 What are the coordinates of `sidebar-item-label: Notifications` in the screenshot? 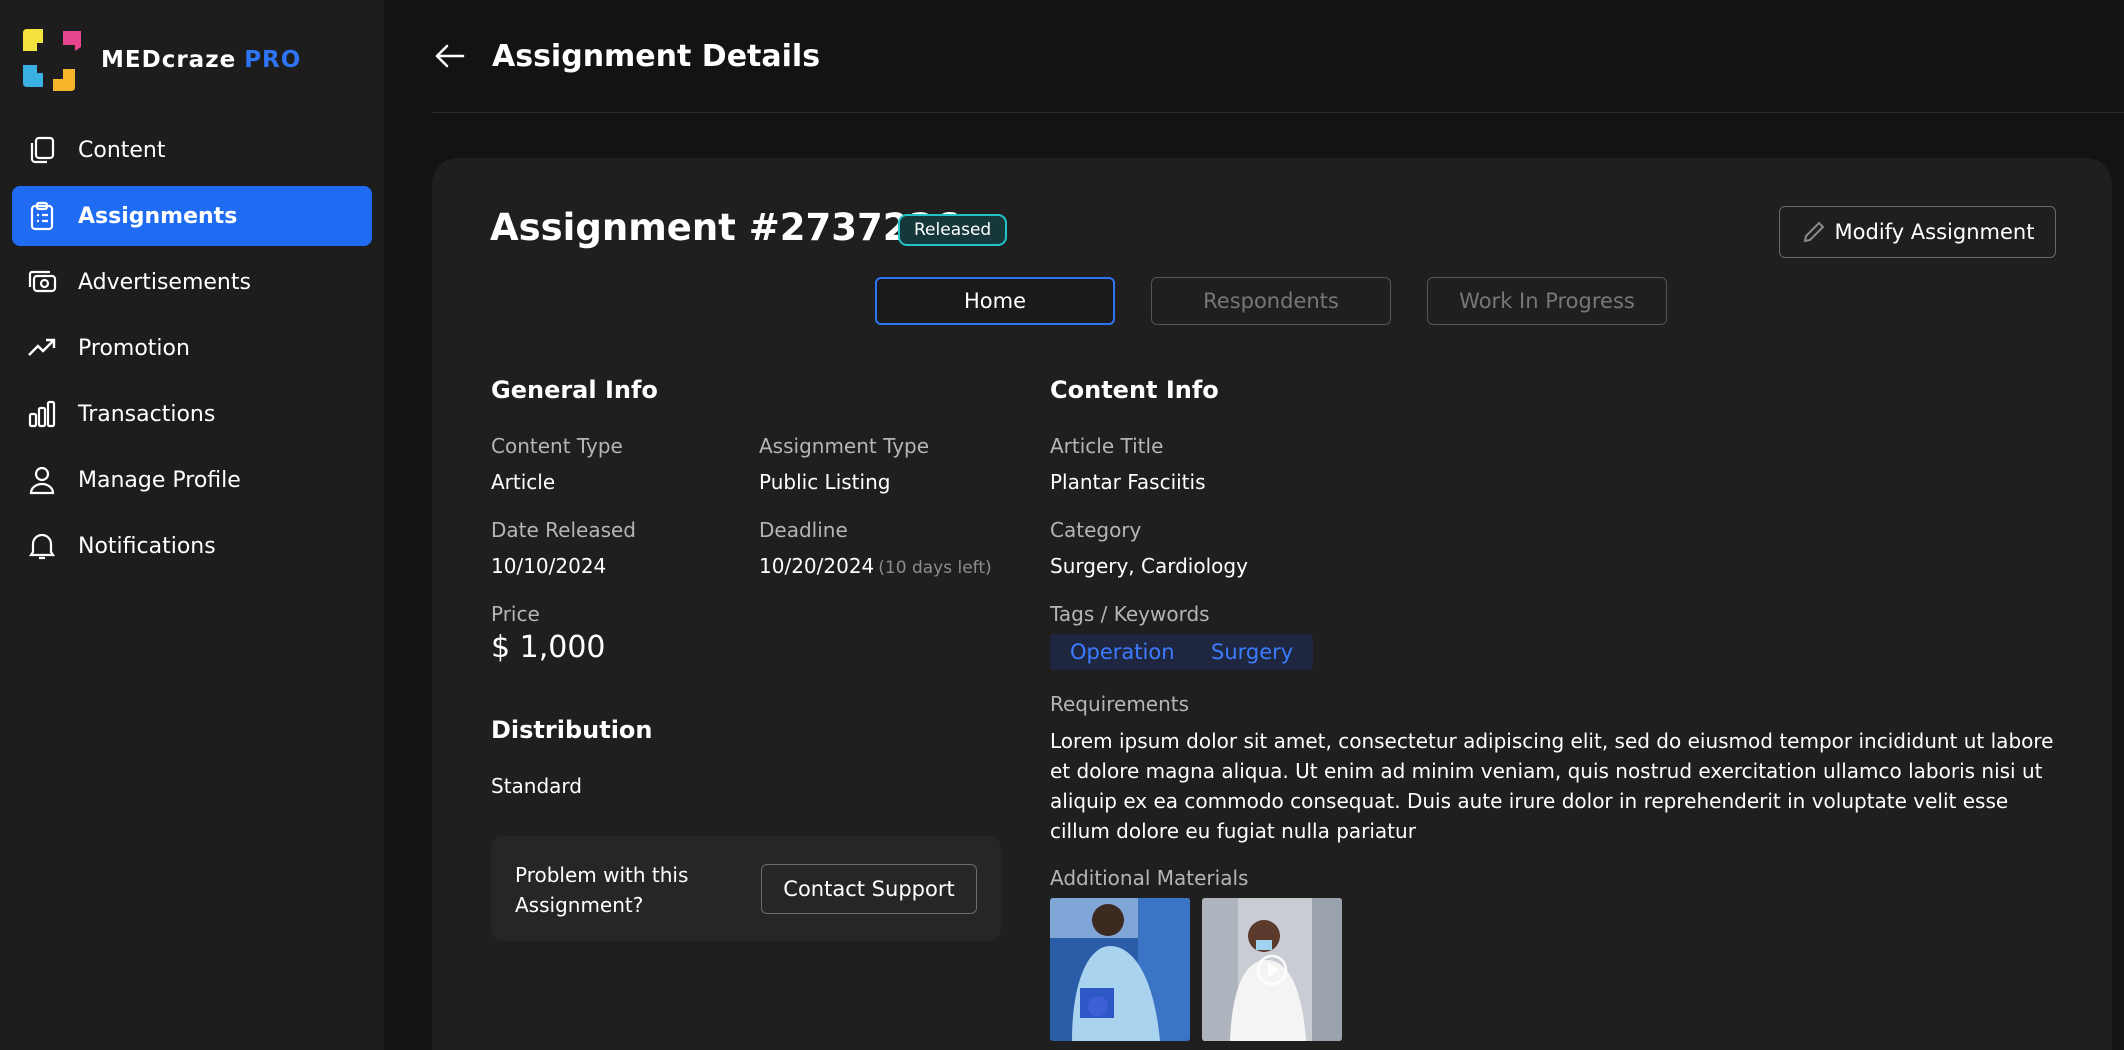 It's located at (147, 546).